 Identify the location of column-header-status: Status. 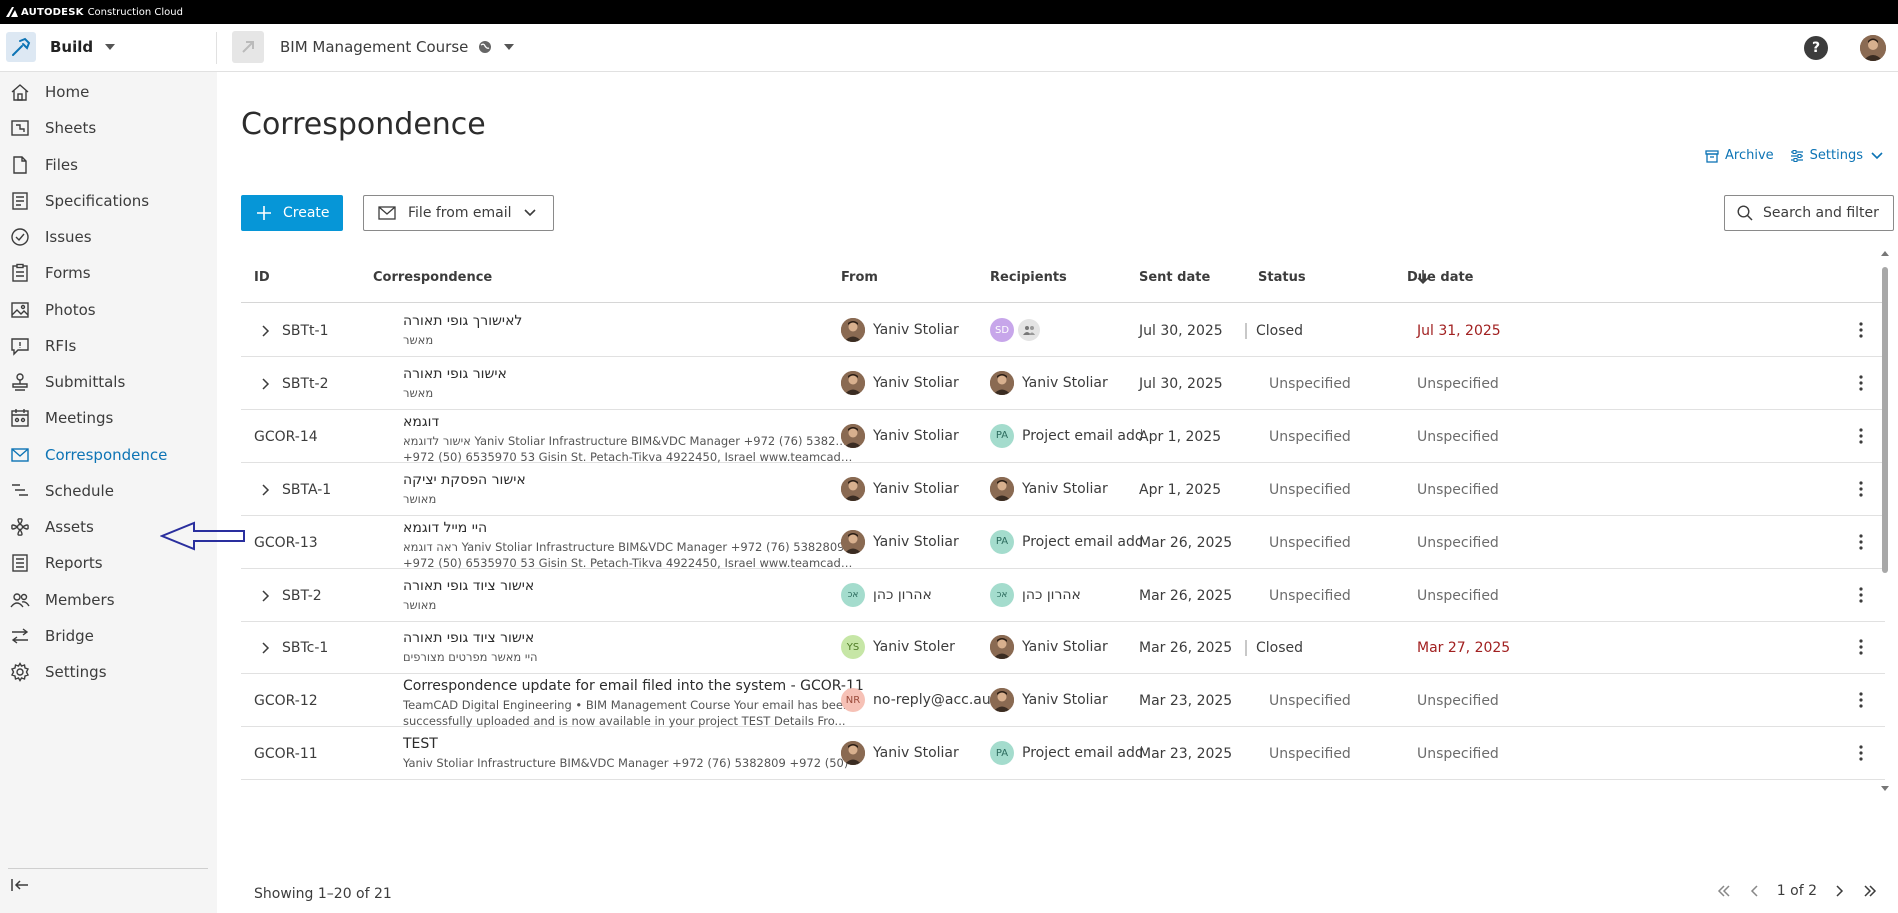
(1282, 277).